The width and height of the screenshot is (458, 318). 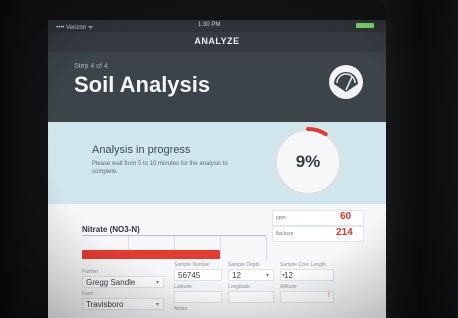 I want to click on progress-percent: 9%, so click(x=308, y=161).